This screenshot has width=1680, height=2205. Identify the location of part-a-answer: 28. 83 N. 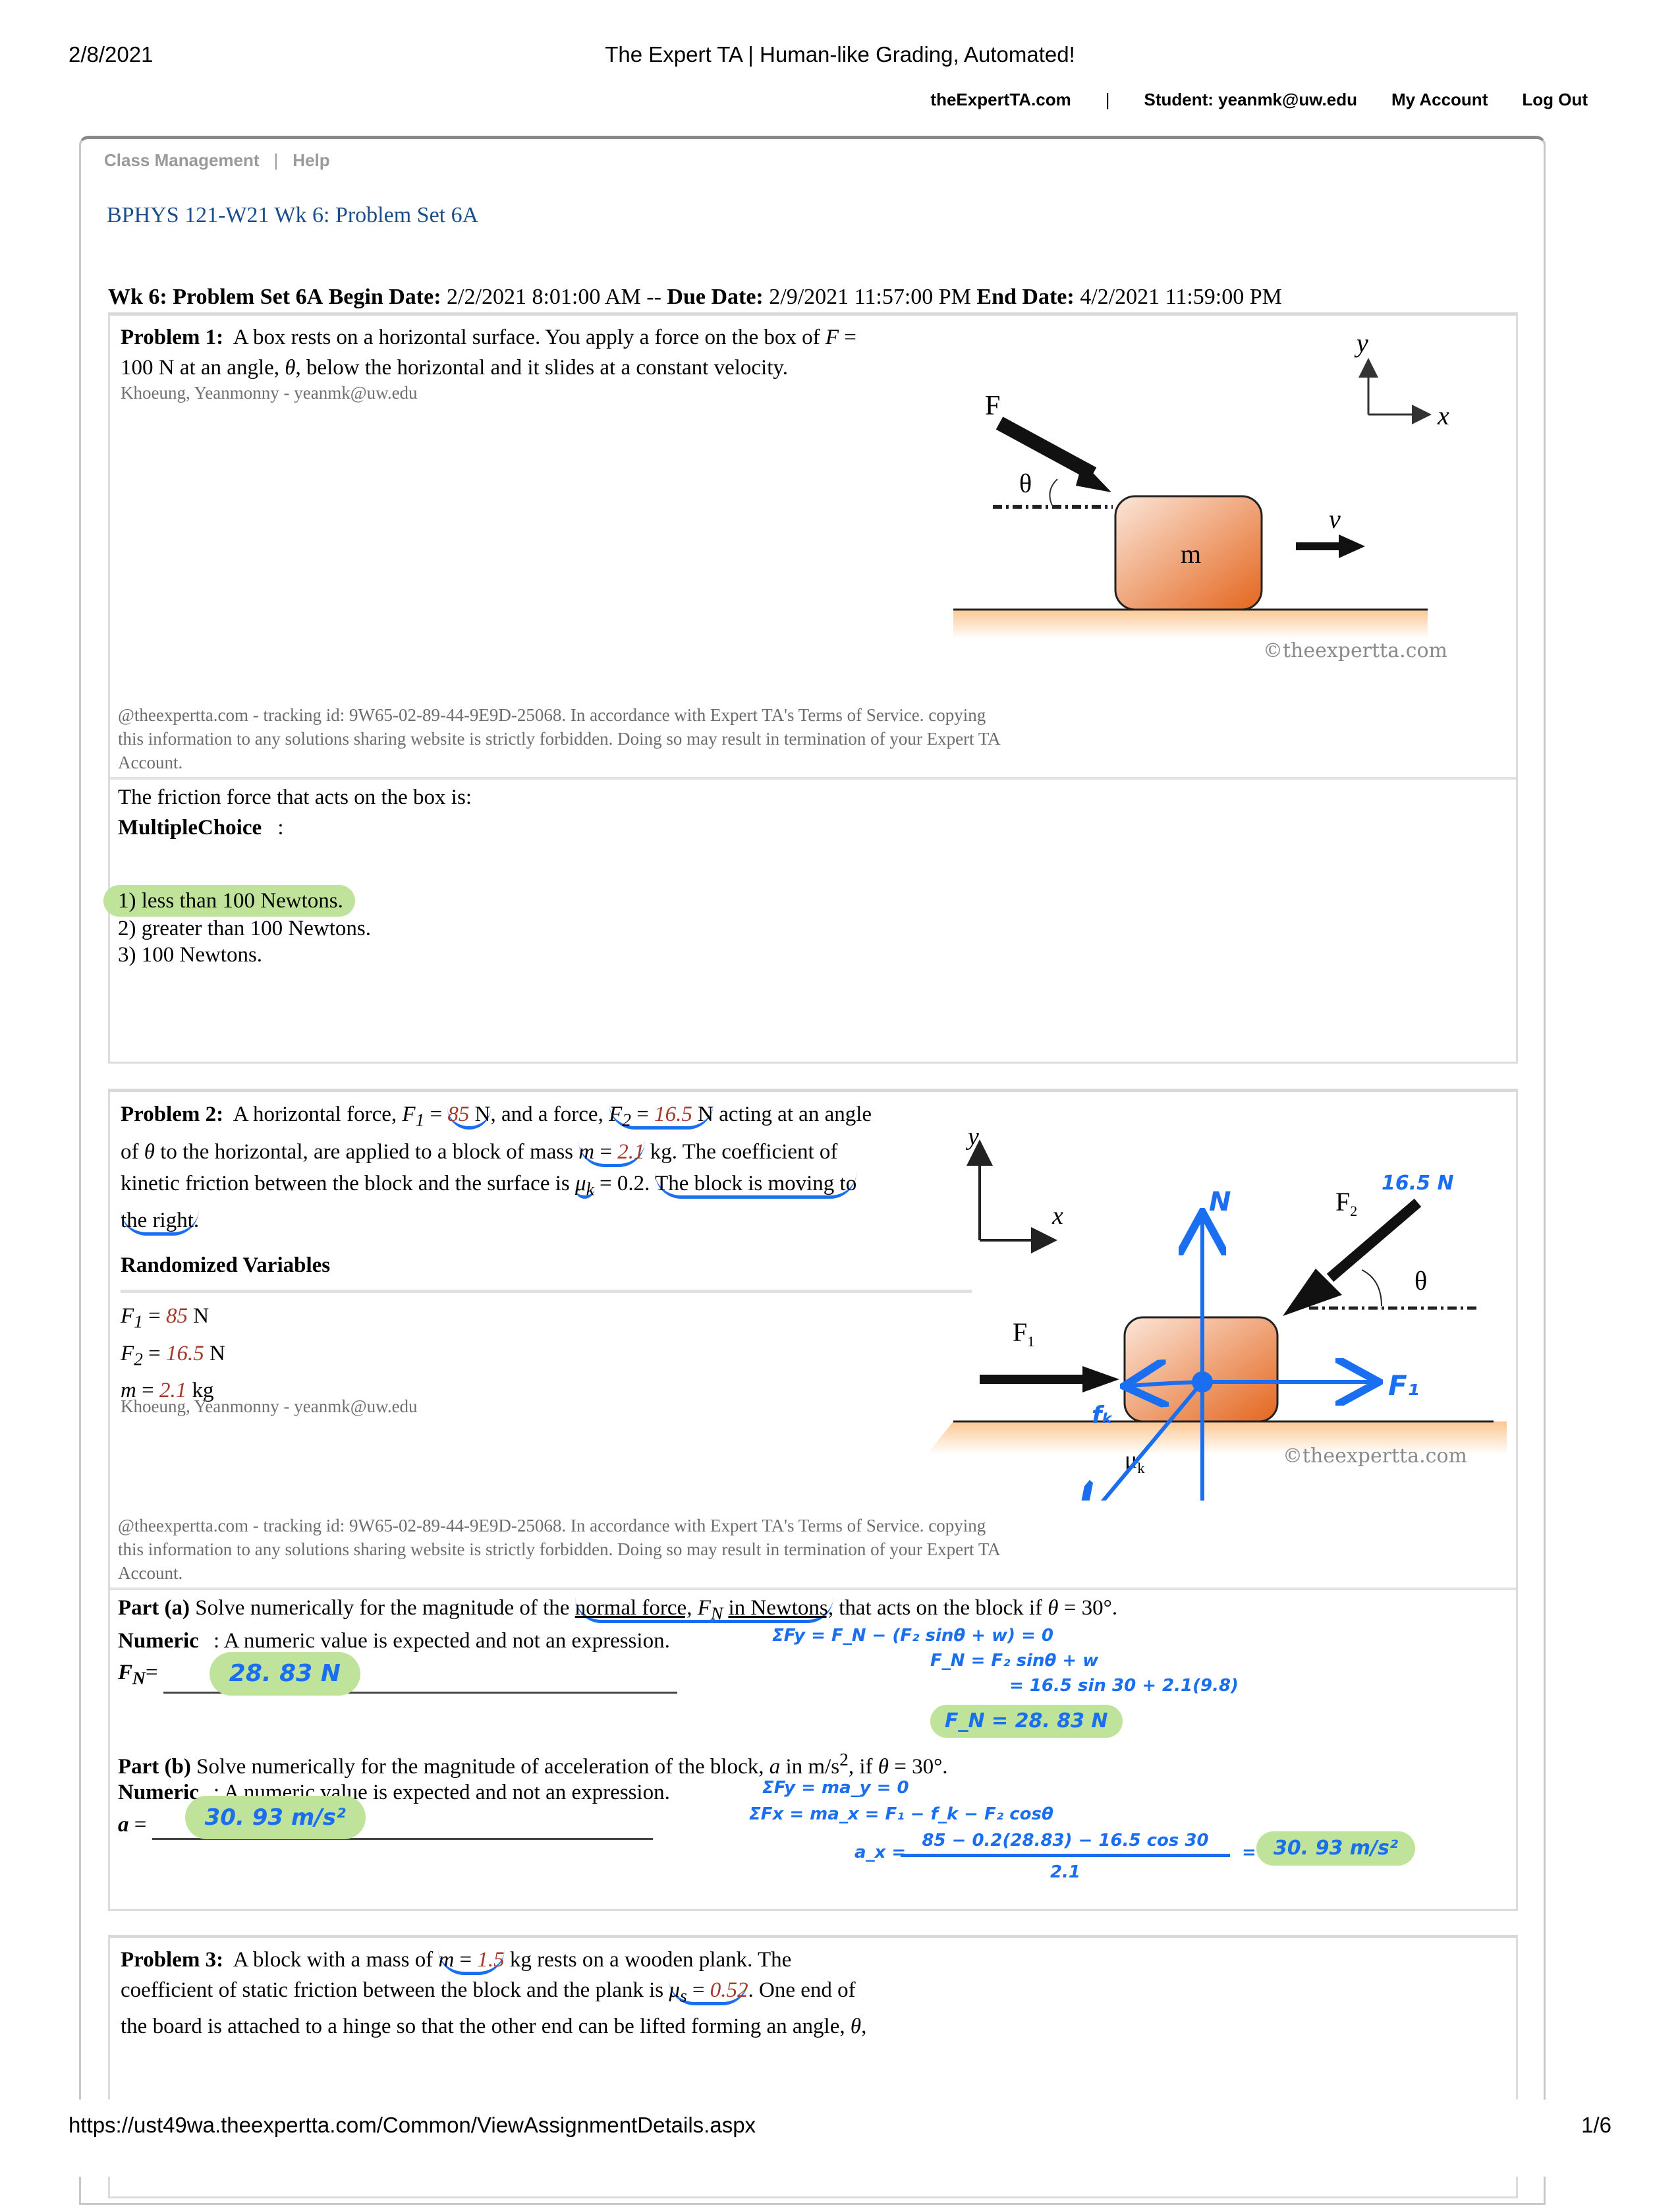
(284, 1673).